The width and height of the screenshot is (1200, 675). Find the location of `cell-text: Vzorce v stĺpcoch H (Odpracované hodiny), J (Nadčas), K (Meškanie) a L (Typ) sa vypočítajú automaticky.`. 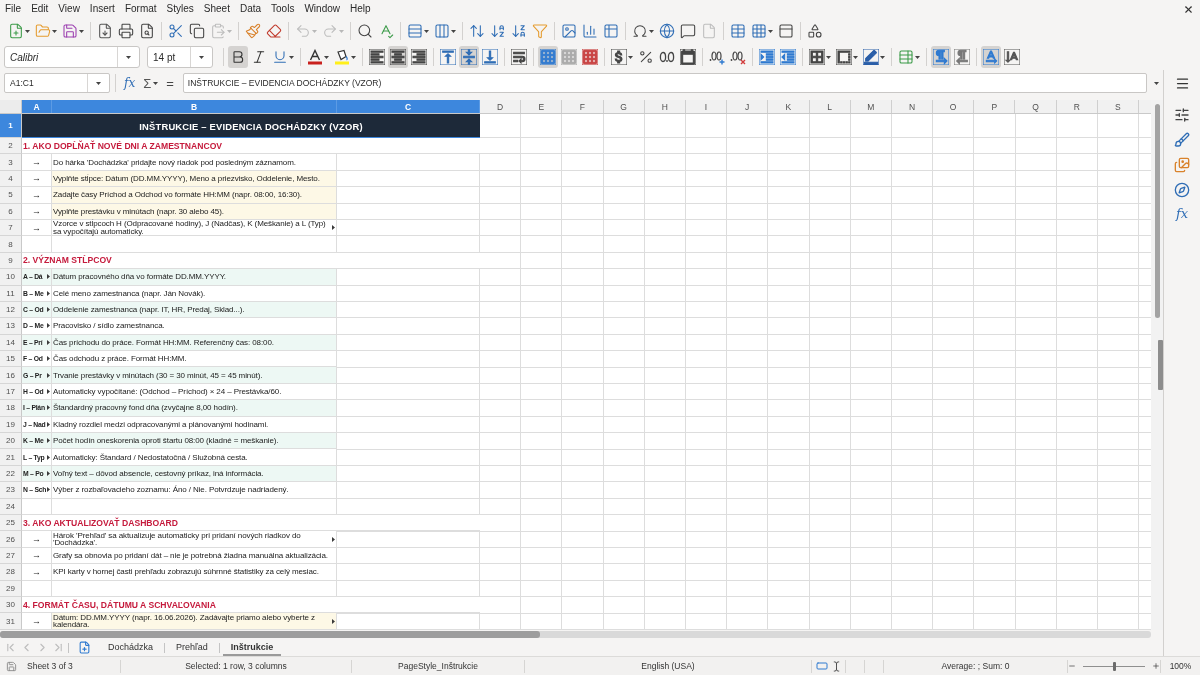

cell-text: Vzorce v stĺpcoch H (Odpracované hodiny), J (Nadčas), K (Meškanie) a L (Typ) sa vypočítajú automaticky. is located at coordinates (190, 228).